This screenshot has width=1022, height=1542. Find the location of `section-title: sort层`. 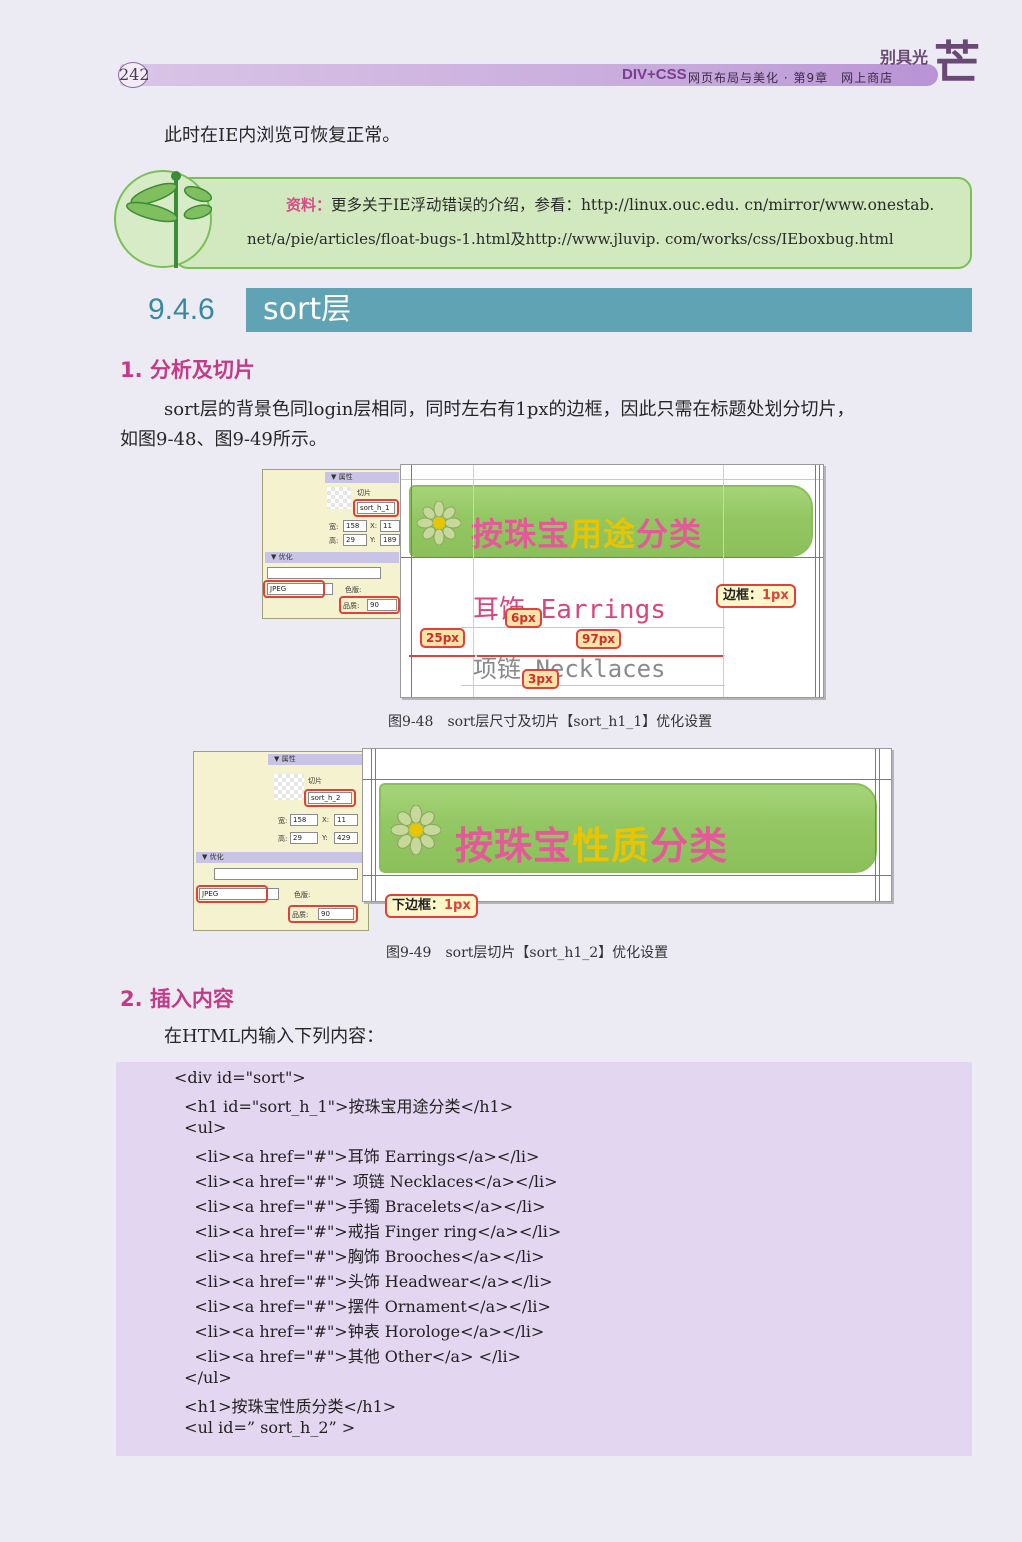

section-title: sort层 is located at coordinates (609, 310).